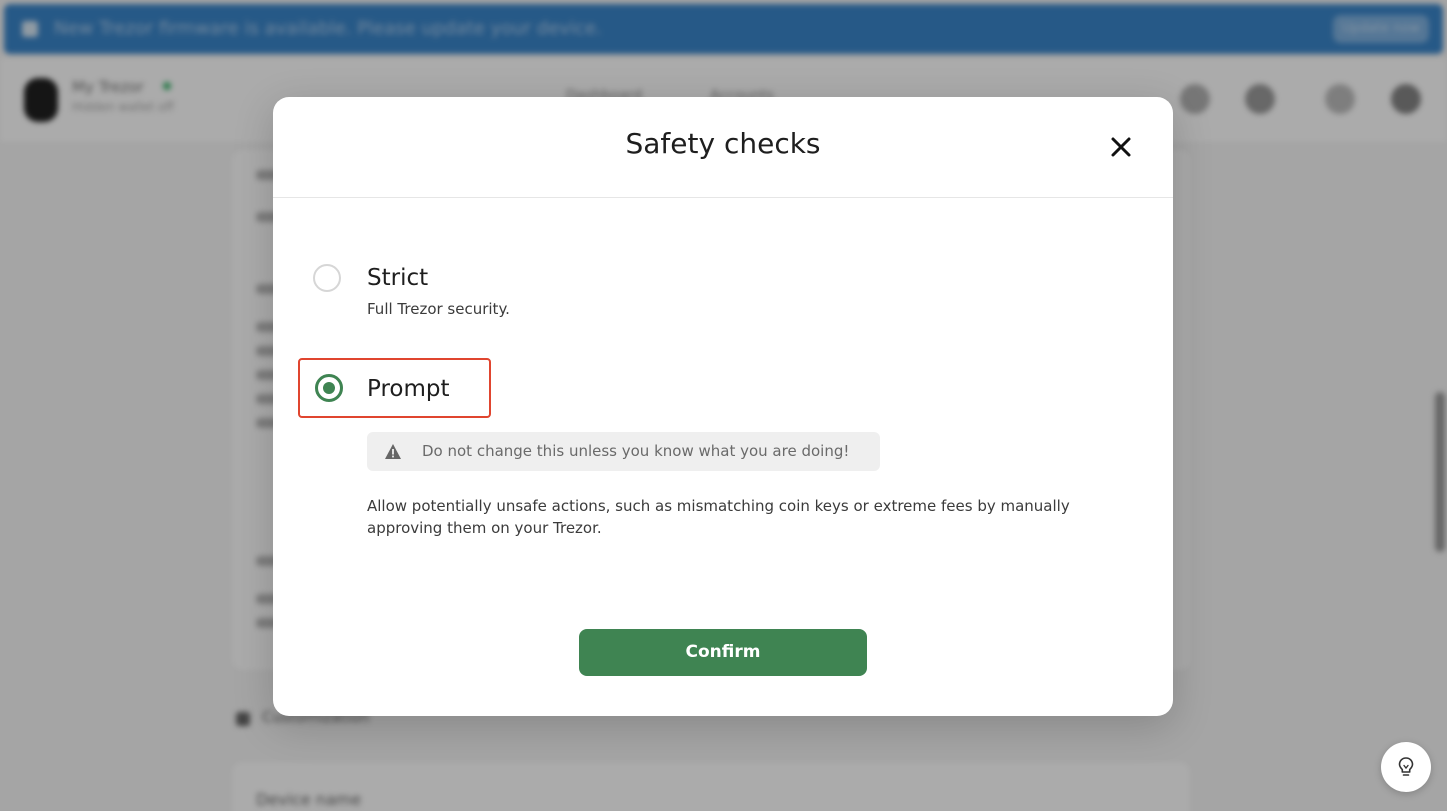 The width and height of the screenshot is (1447, 811). I want to click on modal-title: Safety checks, so click(723, 143).